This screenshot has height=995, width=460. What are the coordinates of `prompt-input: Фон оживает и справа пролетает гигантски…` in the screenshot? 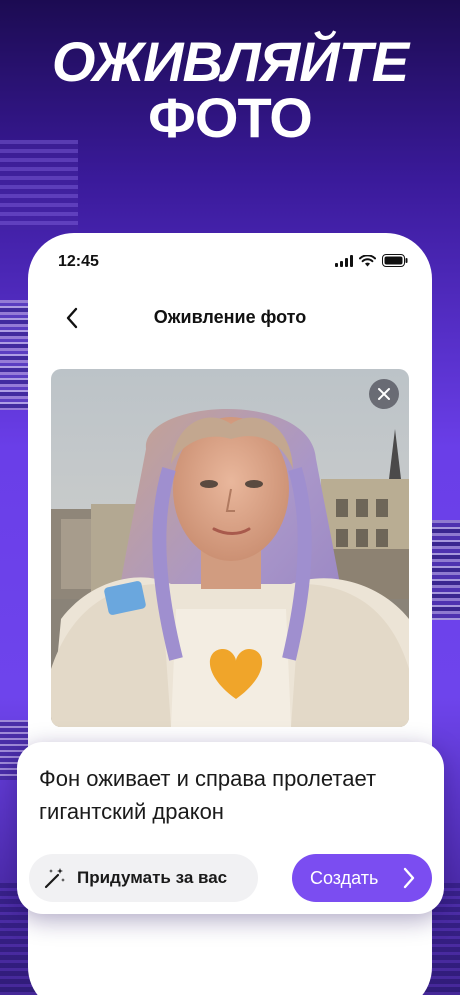 It's located at (234, 795).